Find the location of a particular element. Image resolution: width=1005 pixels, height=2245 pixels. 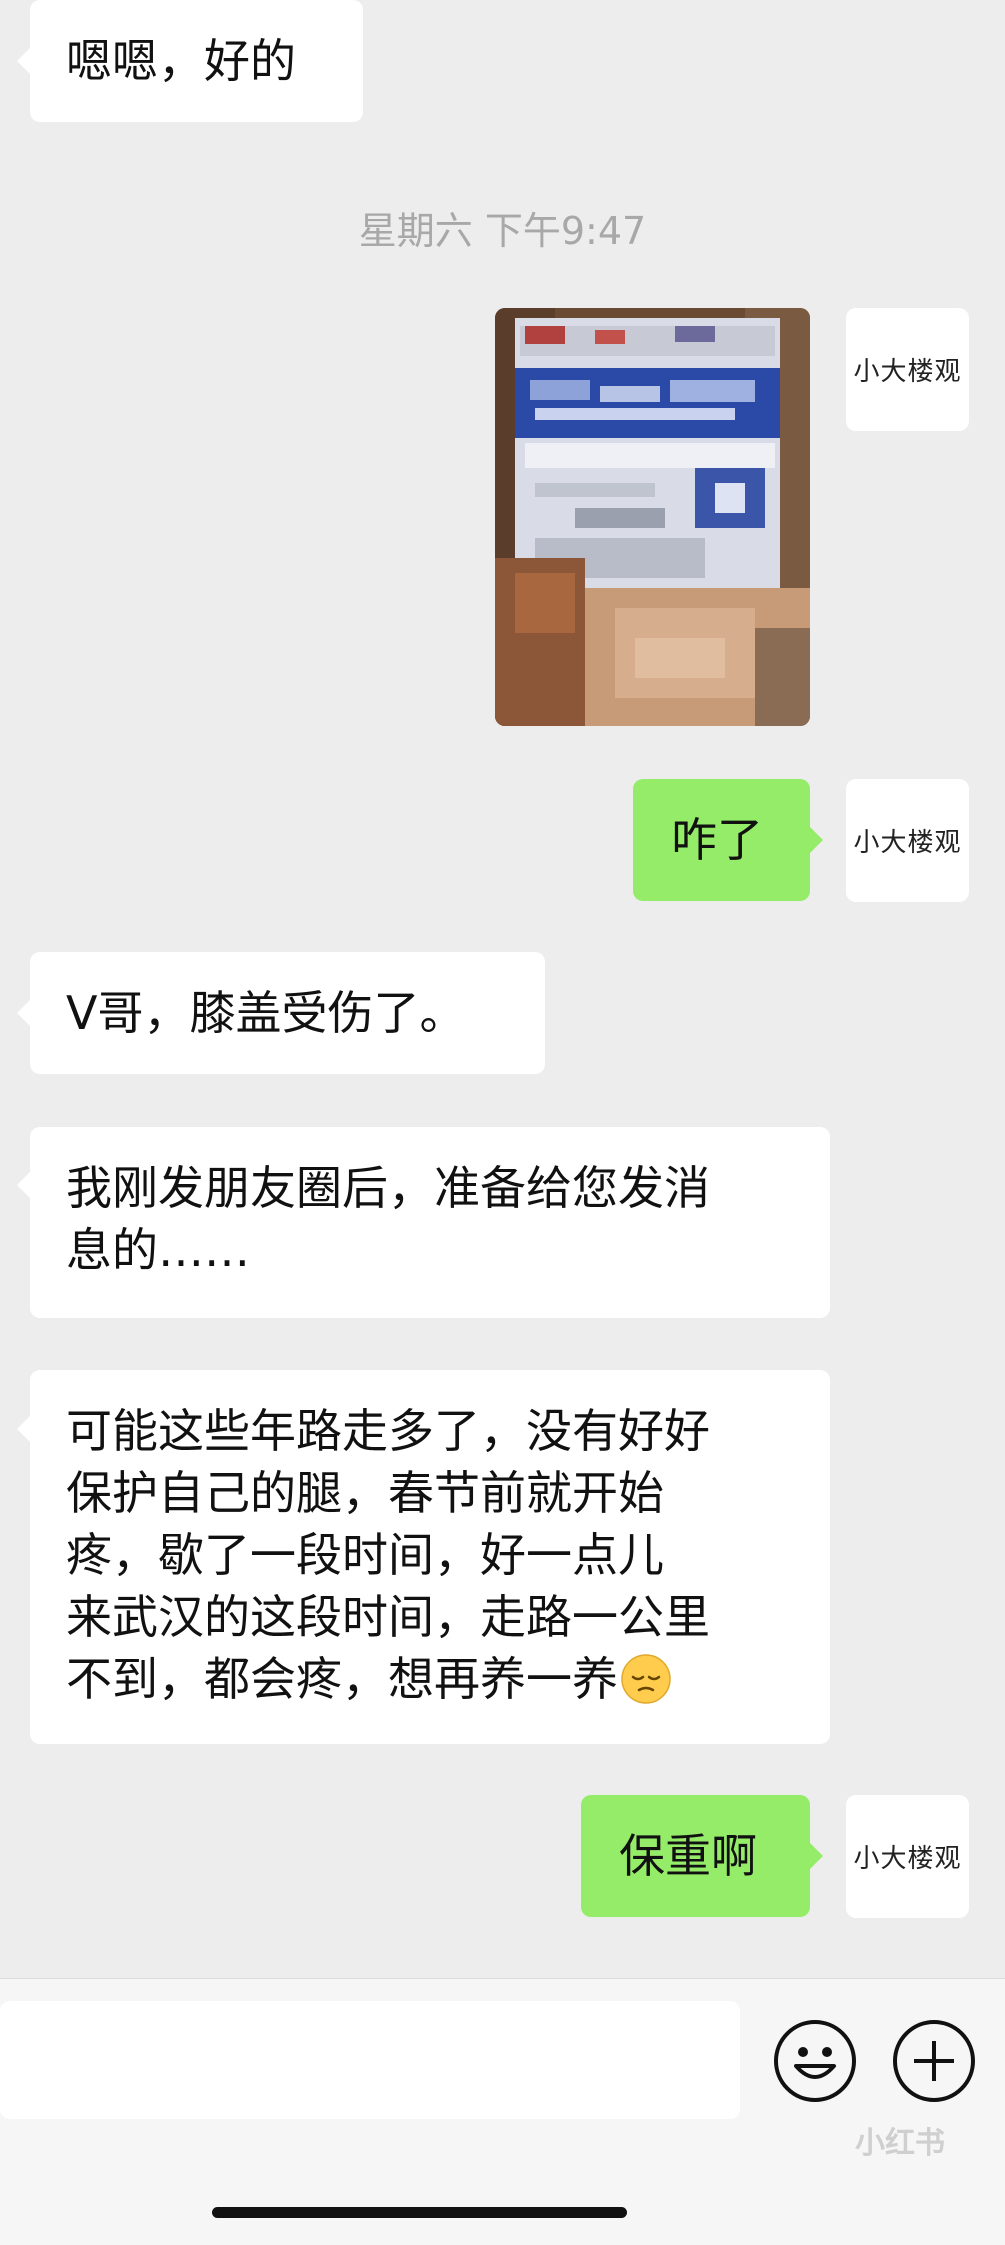

message-line-text: 不到，都会疼，想再养一养 is located at coordinates (342, 1679).